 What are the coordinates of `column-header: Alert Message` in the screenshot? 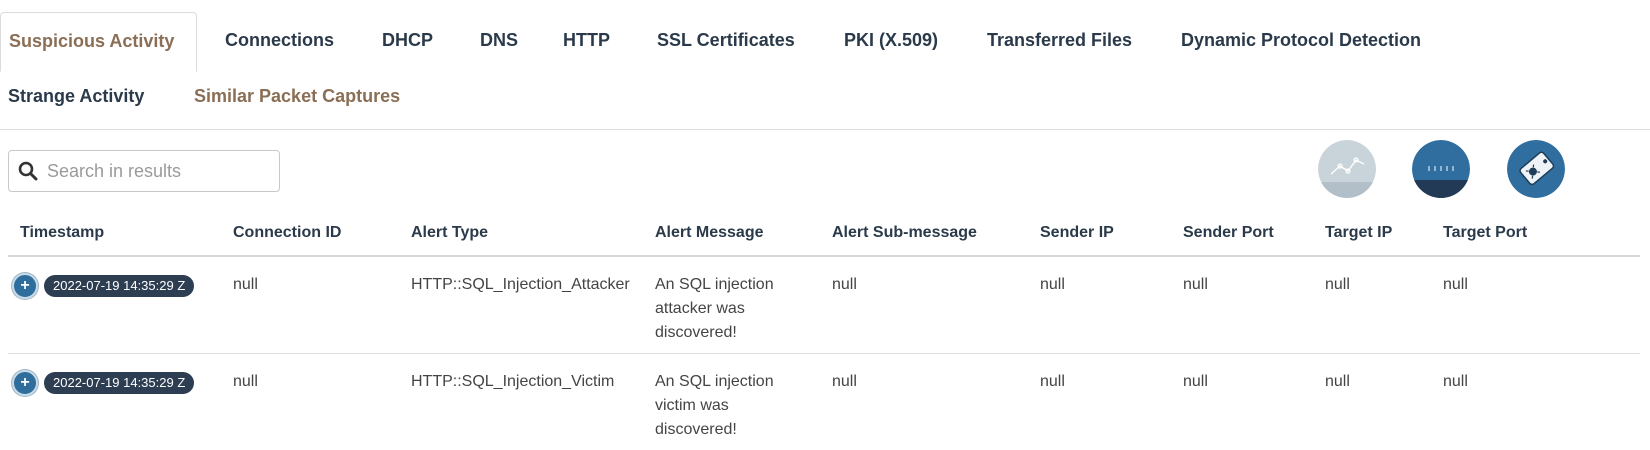 It's located at (731, 233).